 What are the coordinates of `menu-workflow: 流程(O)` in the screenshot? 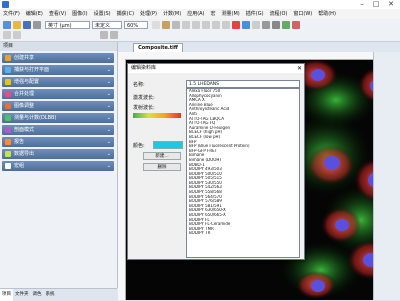 It's located at (279, 14).